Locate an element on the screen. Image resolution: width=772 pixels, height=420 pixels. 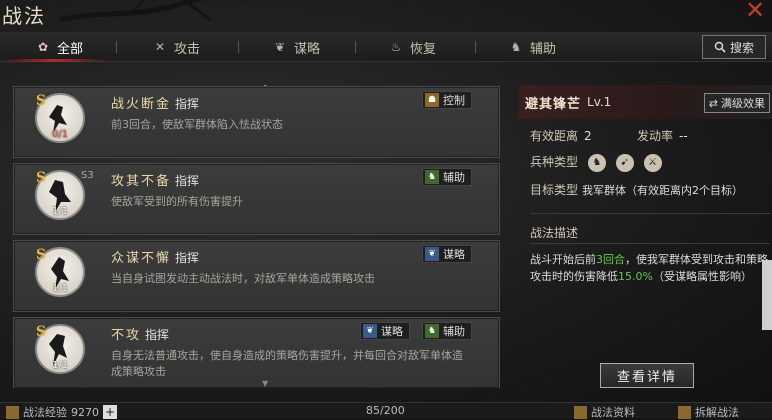
archer-icon: ➹ is located at coordinates (624, 162).